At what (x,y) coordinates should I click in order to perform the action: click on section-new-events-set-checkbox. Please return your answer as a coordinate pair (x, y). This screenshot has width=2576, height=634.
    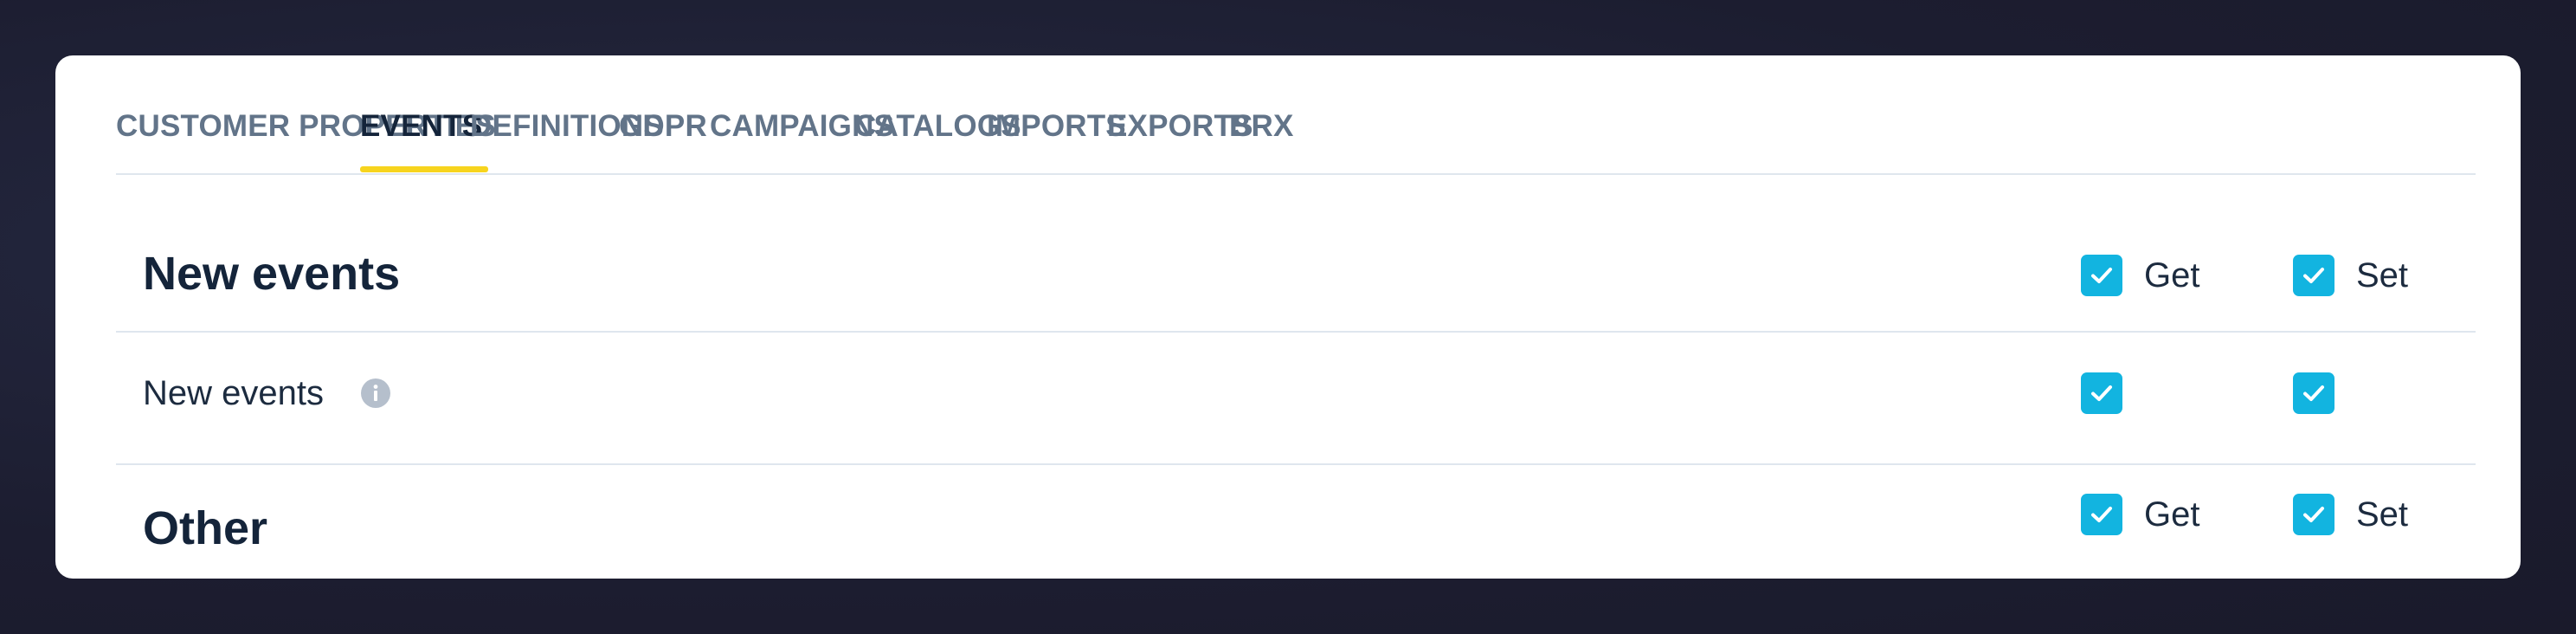
    Looking at the image, I should click on (2313, 275).